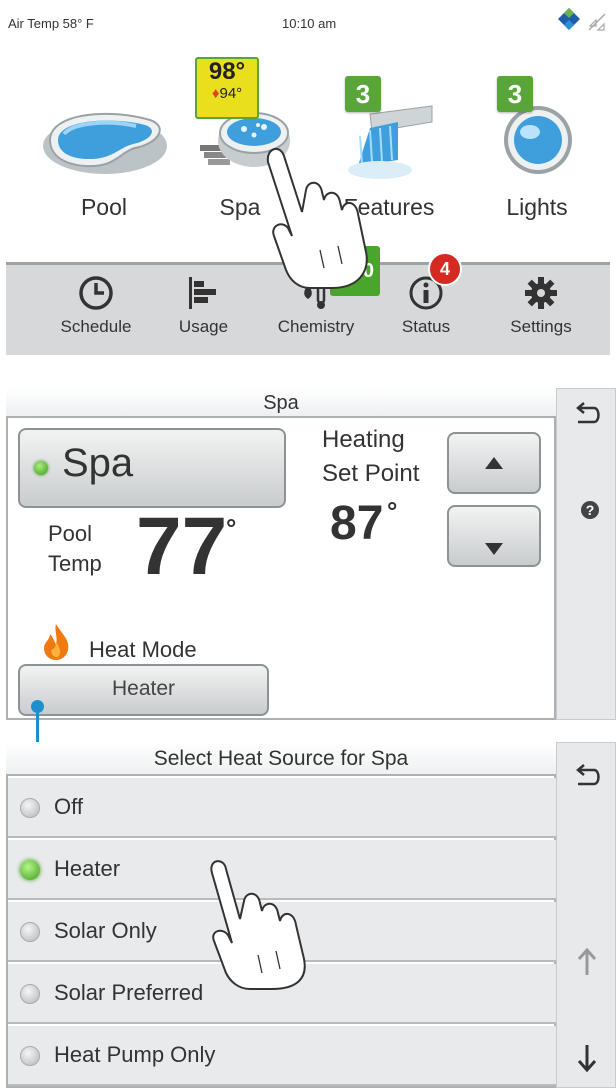 The image size is (616, 1088). Describe the element at coordinates (37, 706) in the screenshot. I see `connector-dot-top` at that location.